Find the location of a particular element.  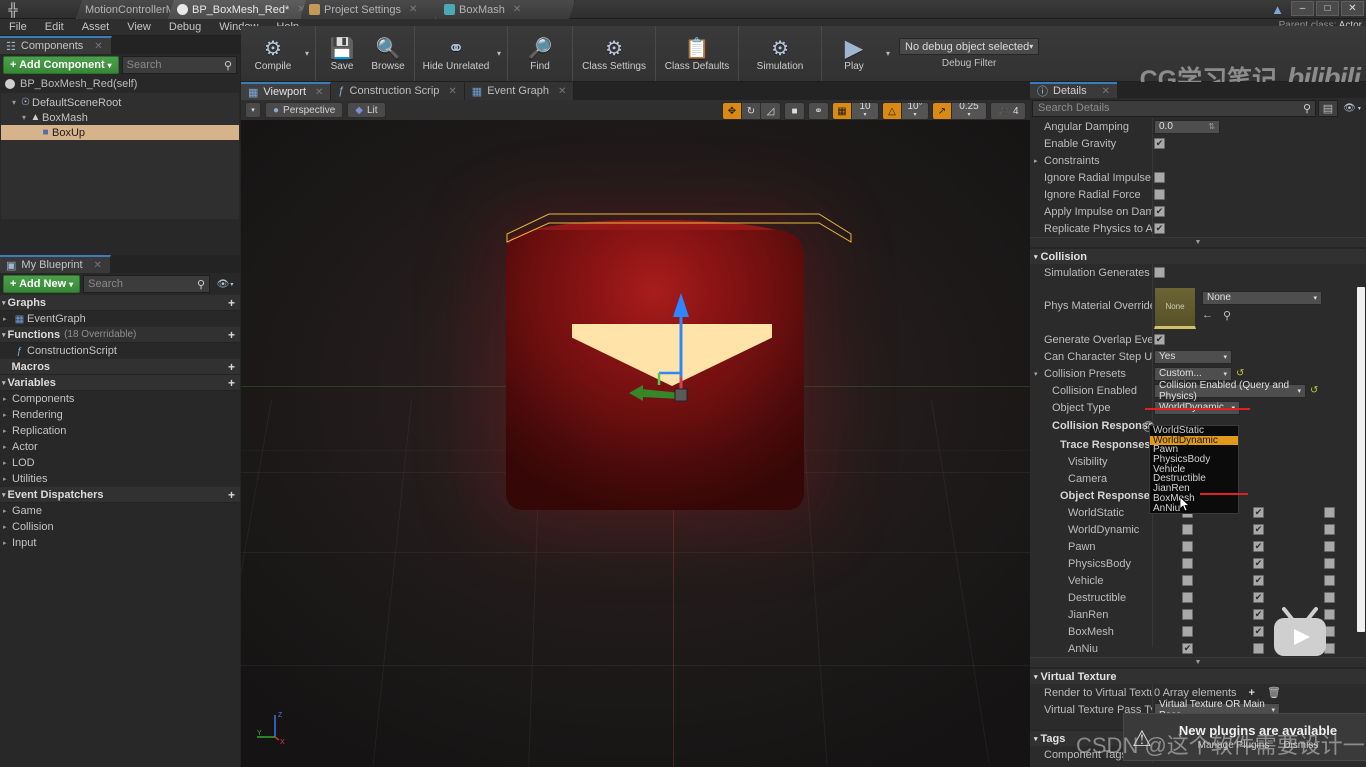

delete-array-icon: 🗑 is located at coordinates (1274, 692).